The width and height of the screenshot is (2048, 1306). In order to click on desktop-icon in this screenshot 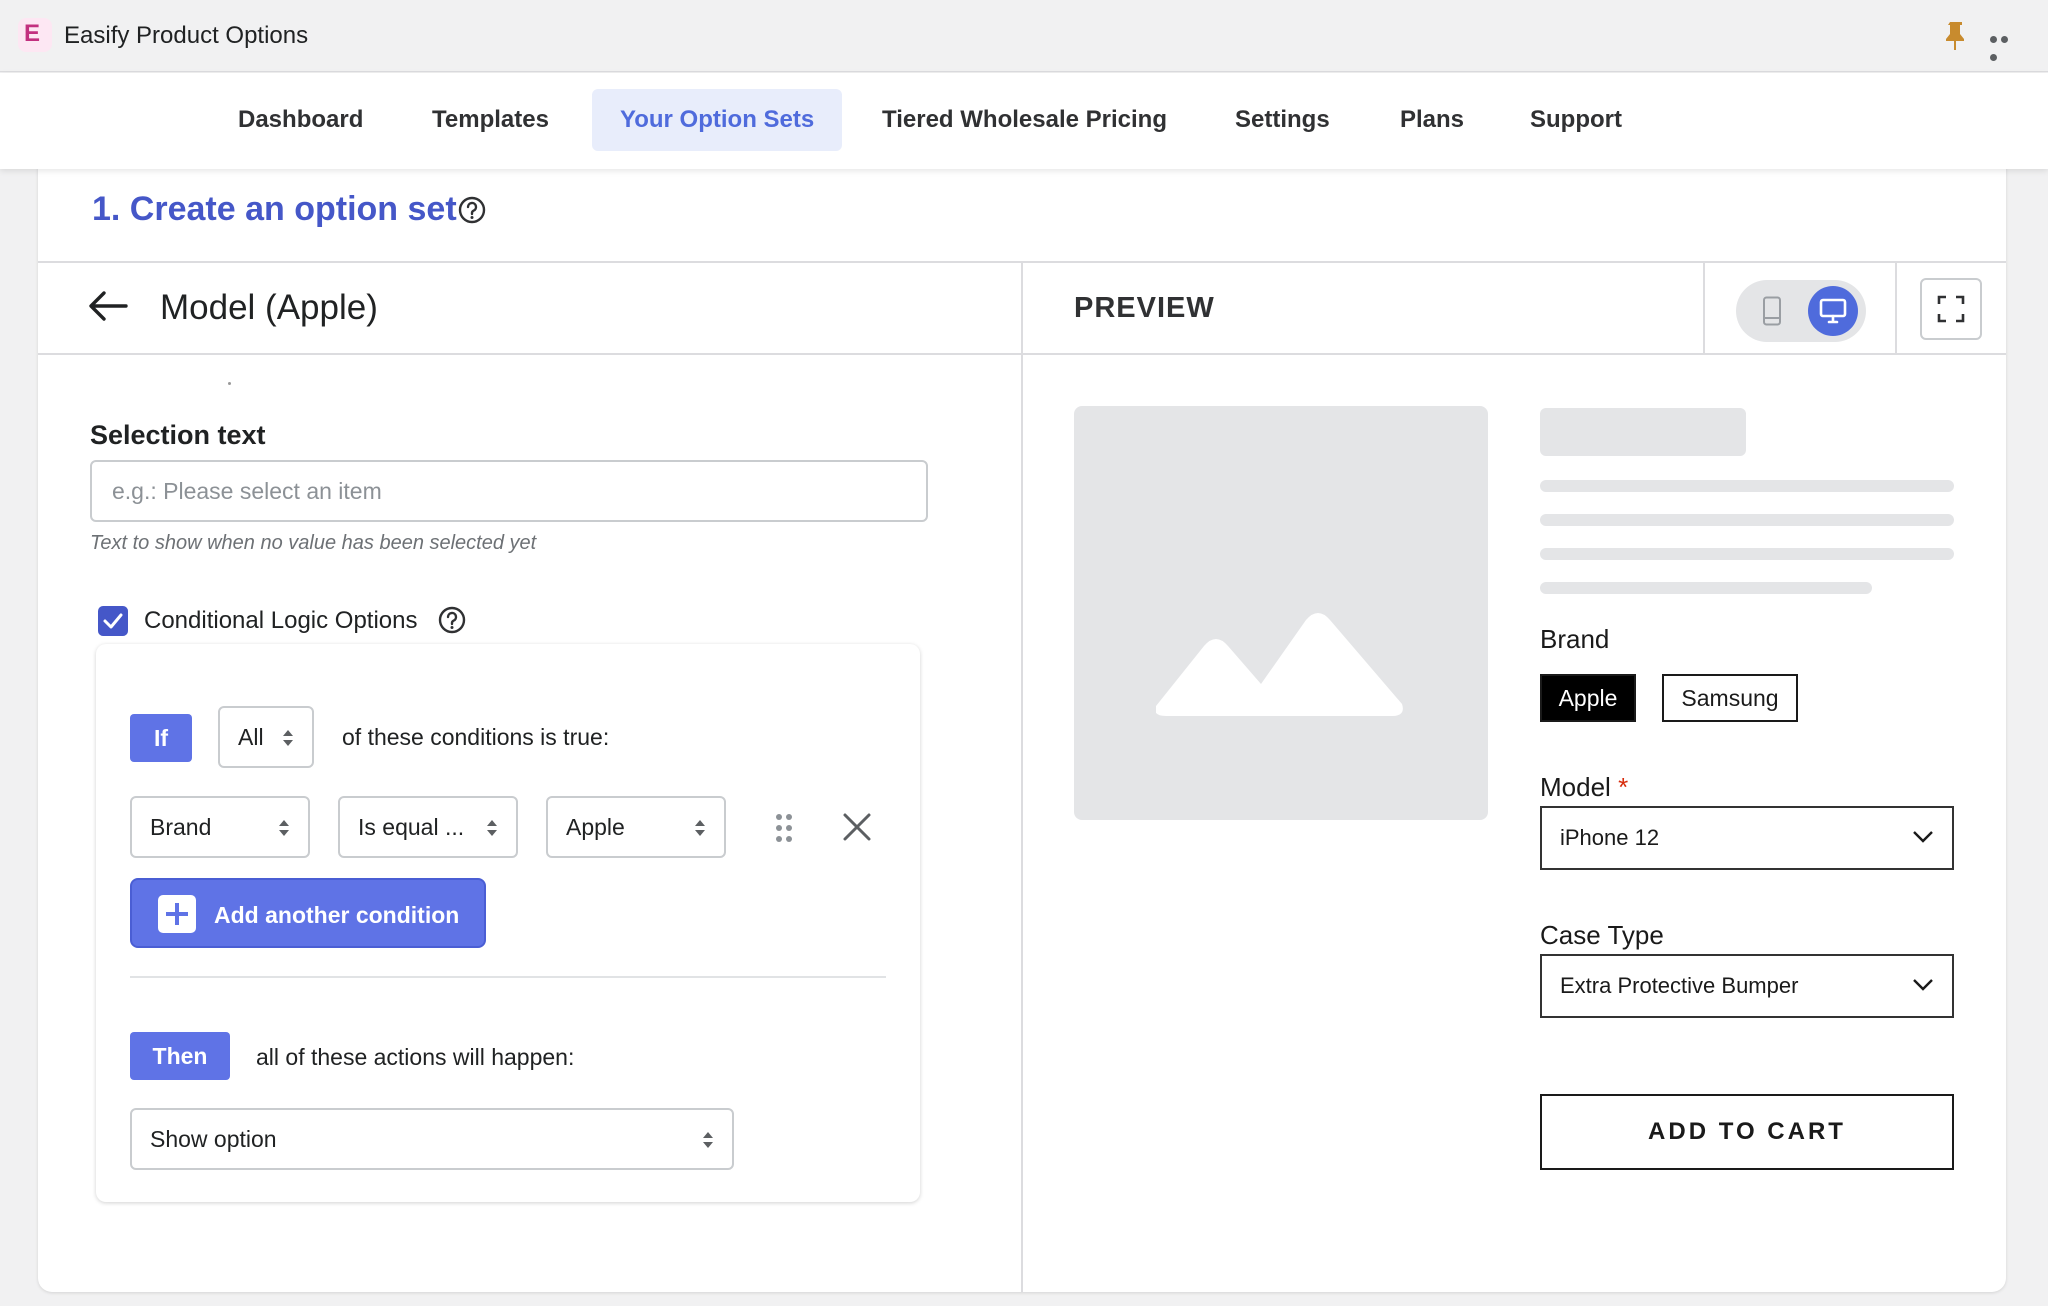, I will do `click(1833, 311)`.